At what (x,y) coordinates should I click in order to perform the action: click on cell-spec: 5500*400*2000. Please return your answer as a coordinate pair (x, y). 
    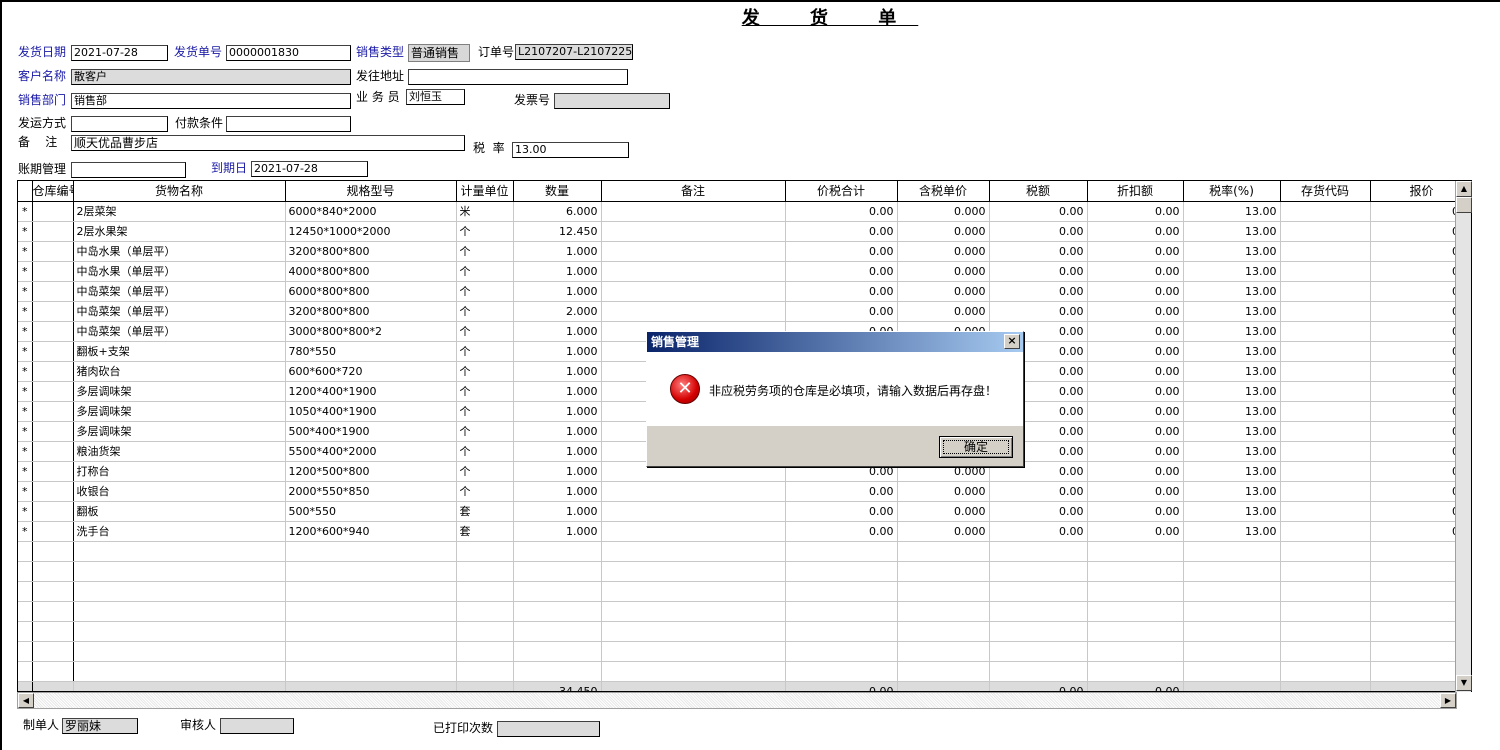
    Looking at the image, I should click on (371, 451).